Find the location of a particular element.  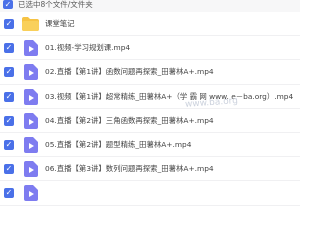

selection-count-text: 已选中8个文件/文件夹 is located at coordinates (55, 4).